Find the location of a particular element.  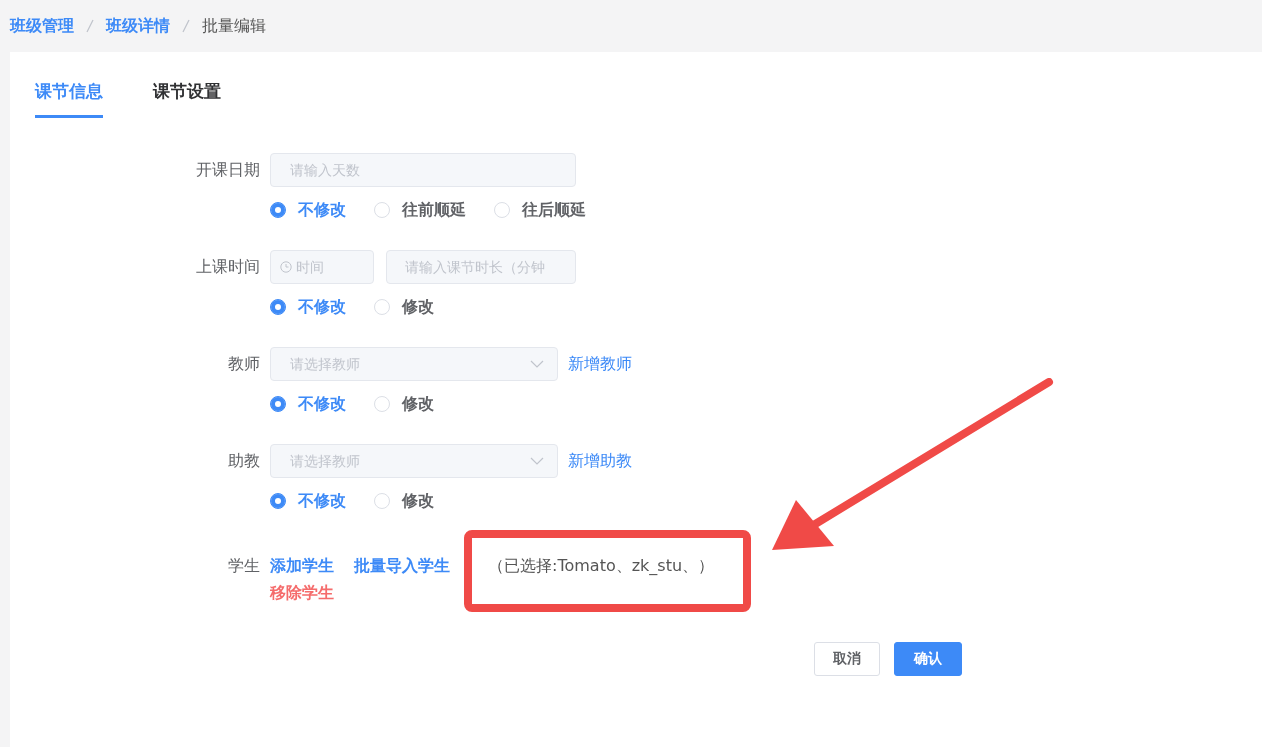

tab: 课节设置 is located at coordinates (187, 99).